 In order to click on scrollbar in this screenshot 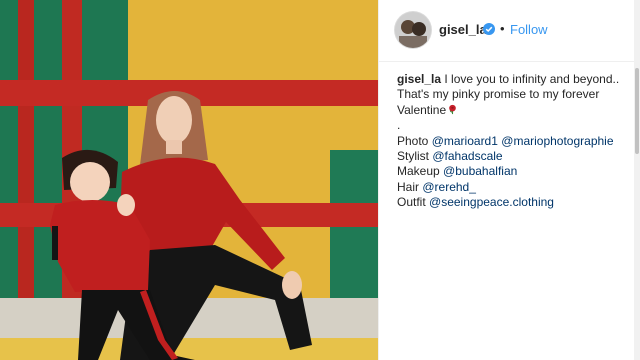, I will do `click(637, 180)`.